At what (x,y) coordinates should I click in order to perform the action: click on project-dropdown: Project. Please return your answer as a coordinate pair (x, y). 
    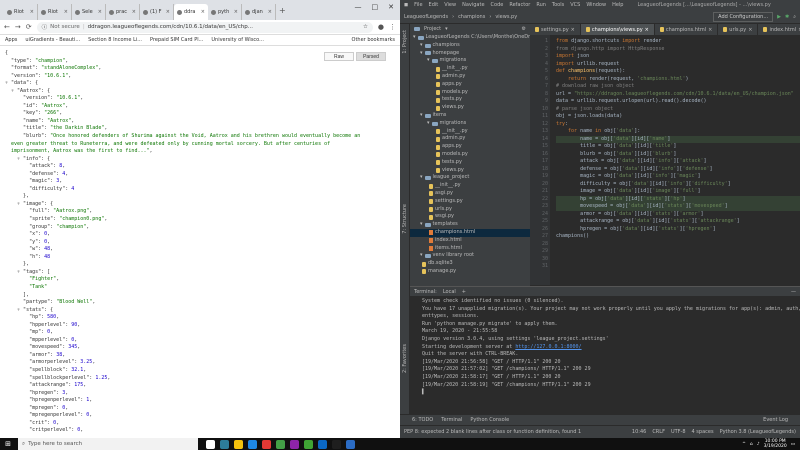
    Looking at the image, I should click on (432, 29).